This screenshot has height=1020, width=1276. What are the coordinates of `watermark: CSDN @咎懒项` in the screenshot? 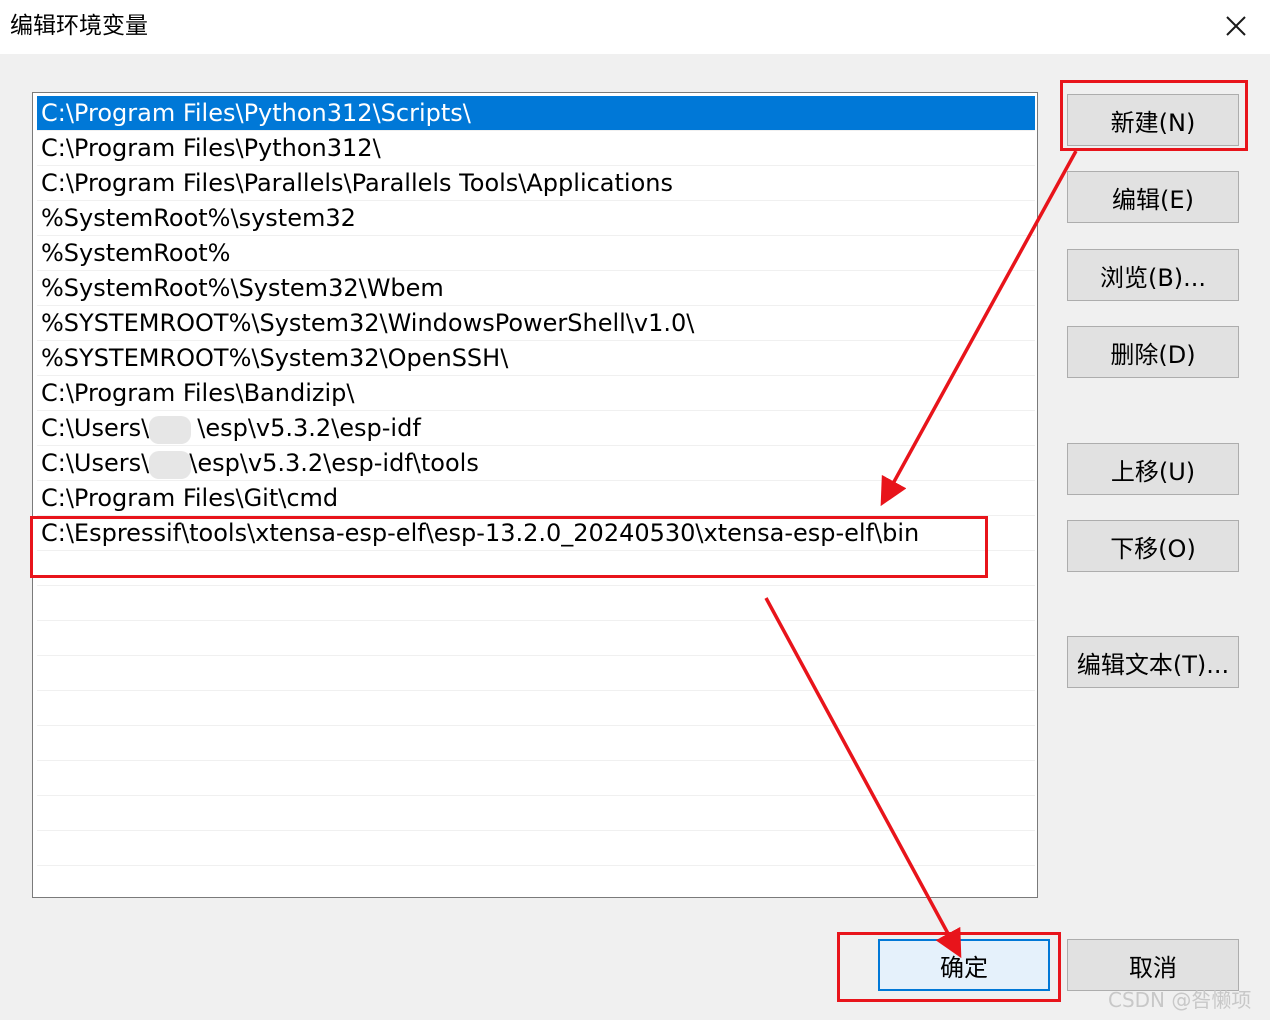 It's located at (1180, 1000).